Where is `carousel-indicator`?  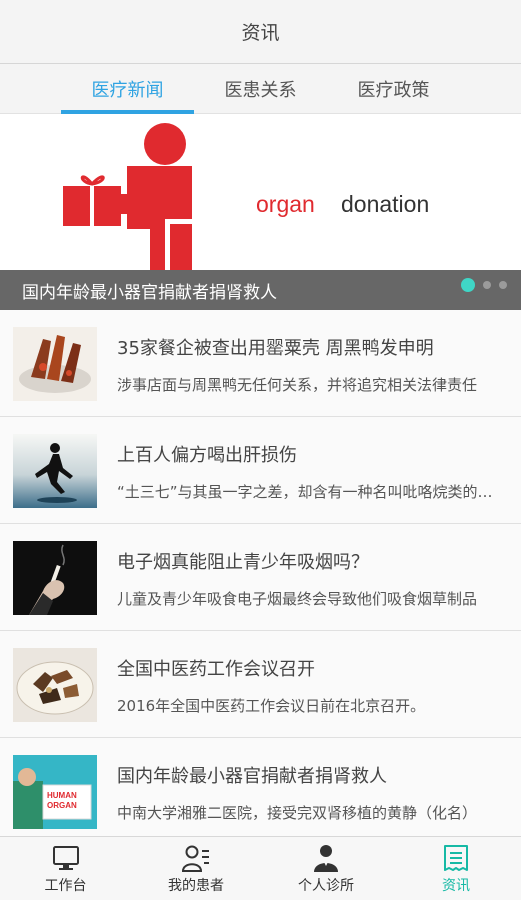 carousel-indicator is located at coordinates (484, 285).